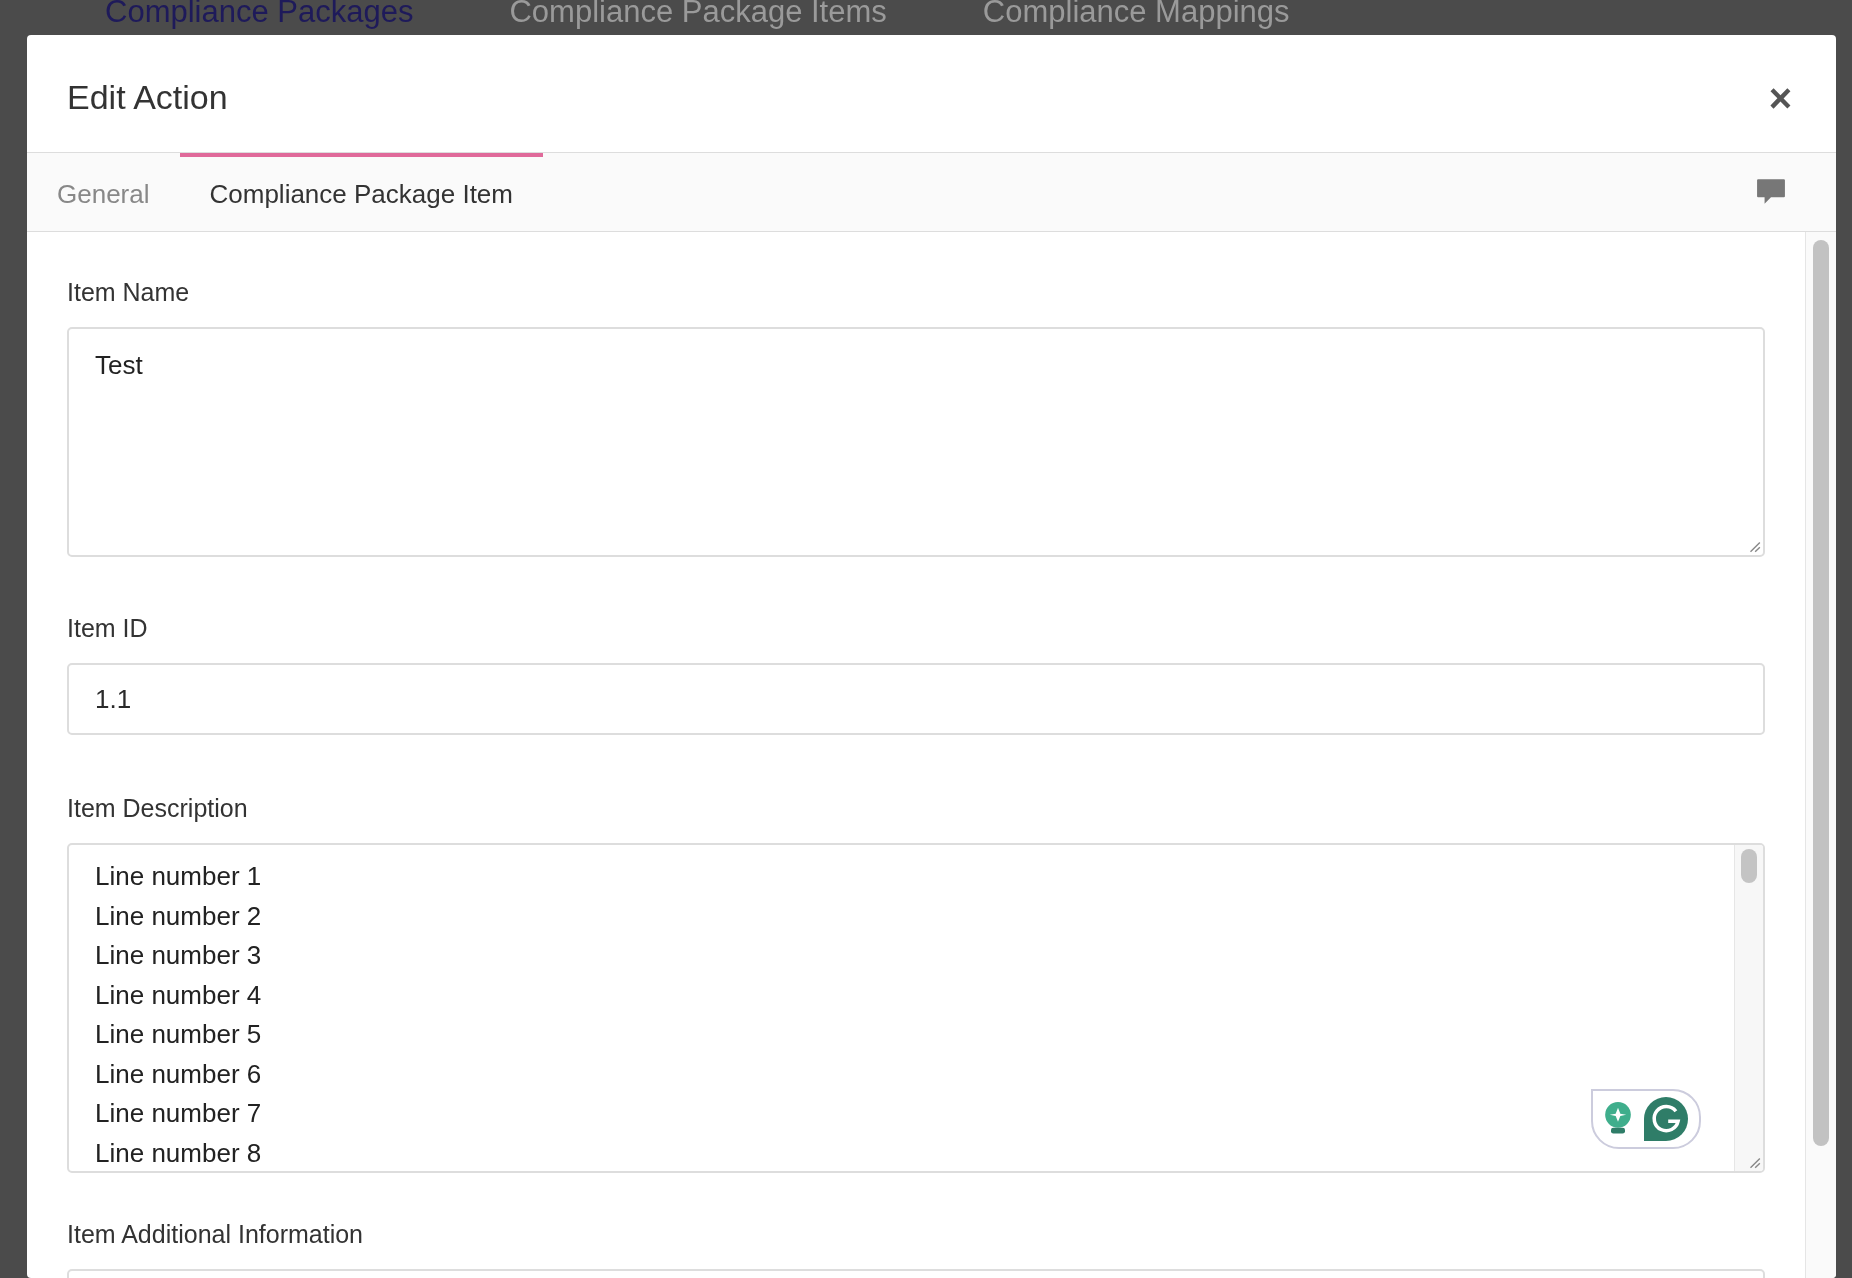  I want to click on field-label: Item Description, so click(158, 808).